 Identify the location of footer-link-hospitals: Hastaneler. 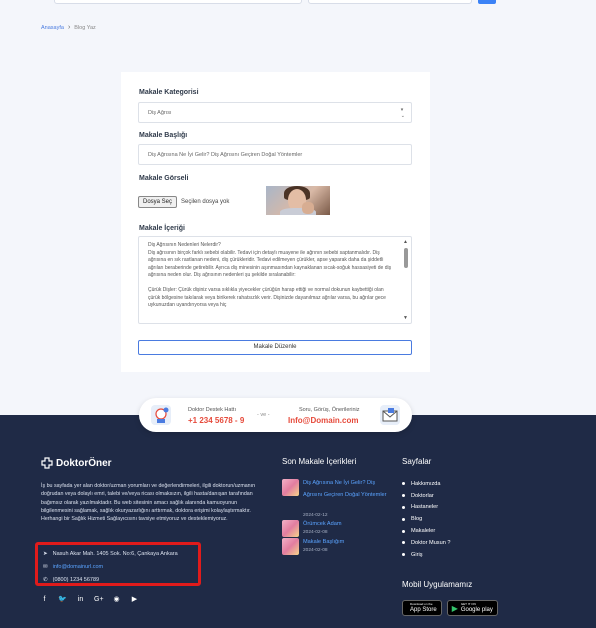
(426, 508).